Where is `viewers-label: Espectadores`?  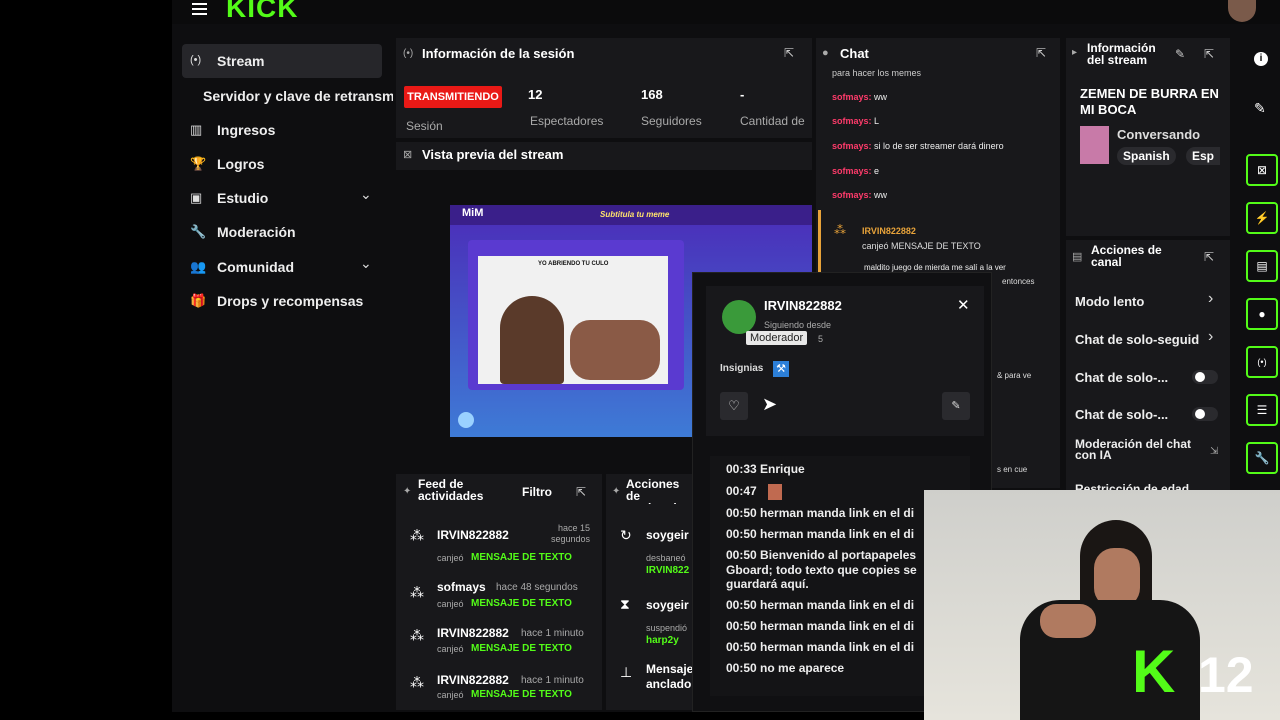
viewers-label: Espectadores is located at coordinates (567, 121).